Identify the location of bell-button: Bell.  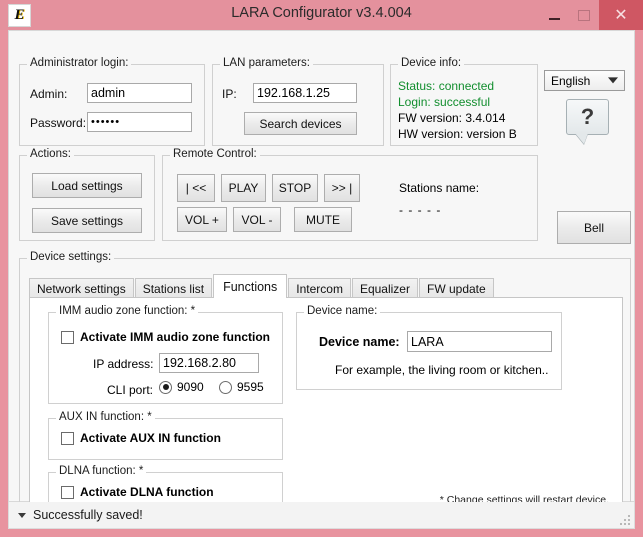
(594, 227).